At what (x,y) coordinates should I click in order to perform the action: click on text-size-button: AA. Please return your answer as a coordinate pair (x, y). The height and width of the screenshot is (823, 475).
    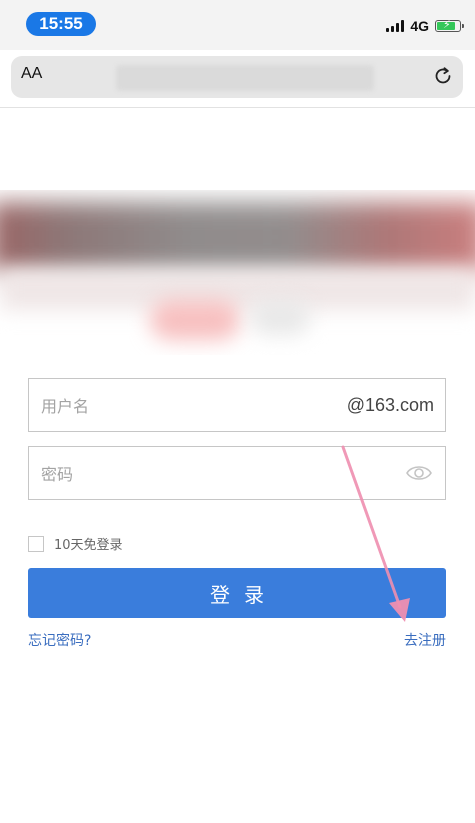
    Looking at the image, I should click on (31, 74).